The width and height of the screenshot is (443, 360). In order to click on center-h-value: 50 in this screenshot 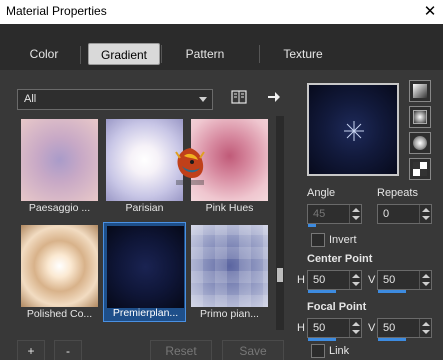, I will do `click(319, 280)`.